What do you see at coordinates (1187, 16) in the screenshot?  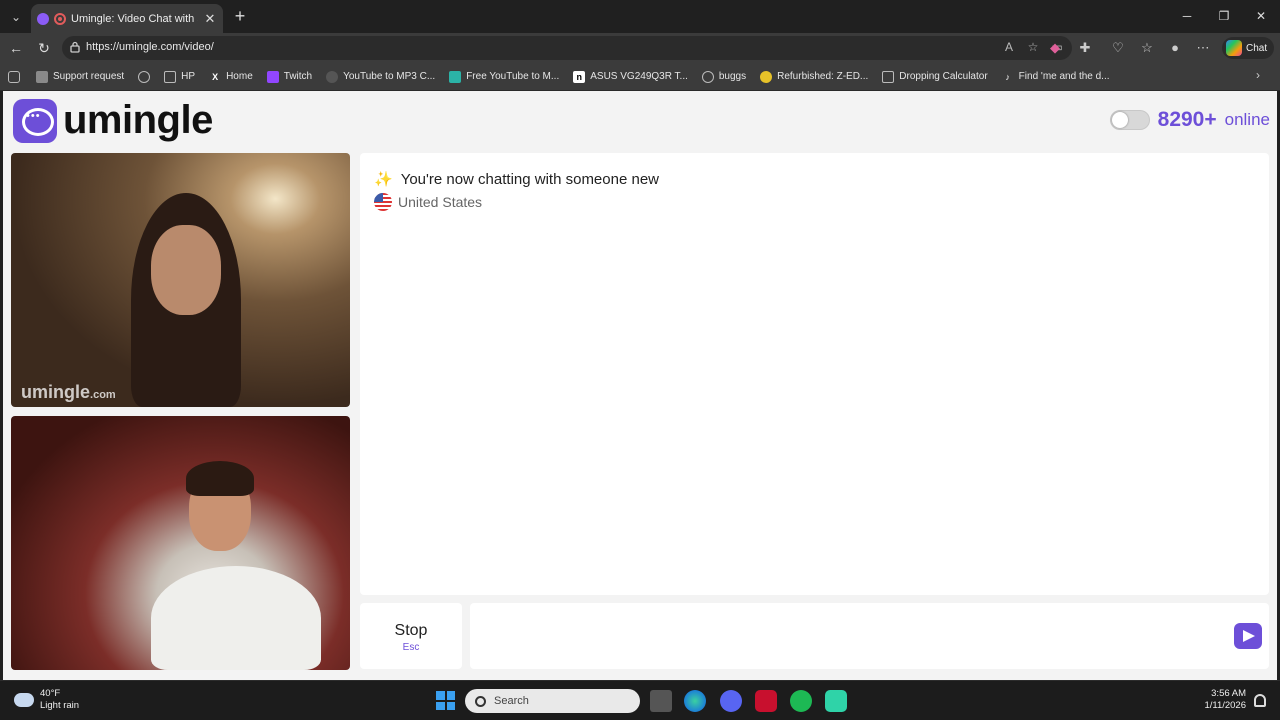 I see `minimize-button: ─` at bounding box center [1187, 16].